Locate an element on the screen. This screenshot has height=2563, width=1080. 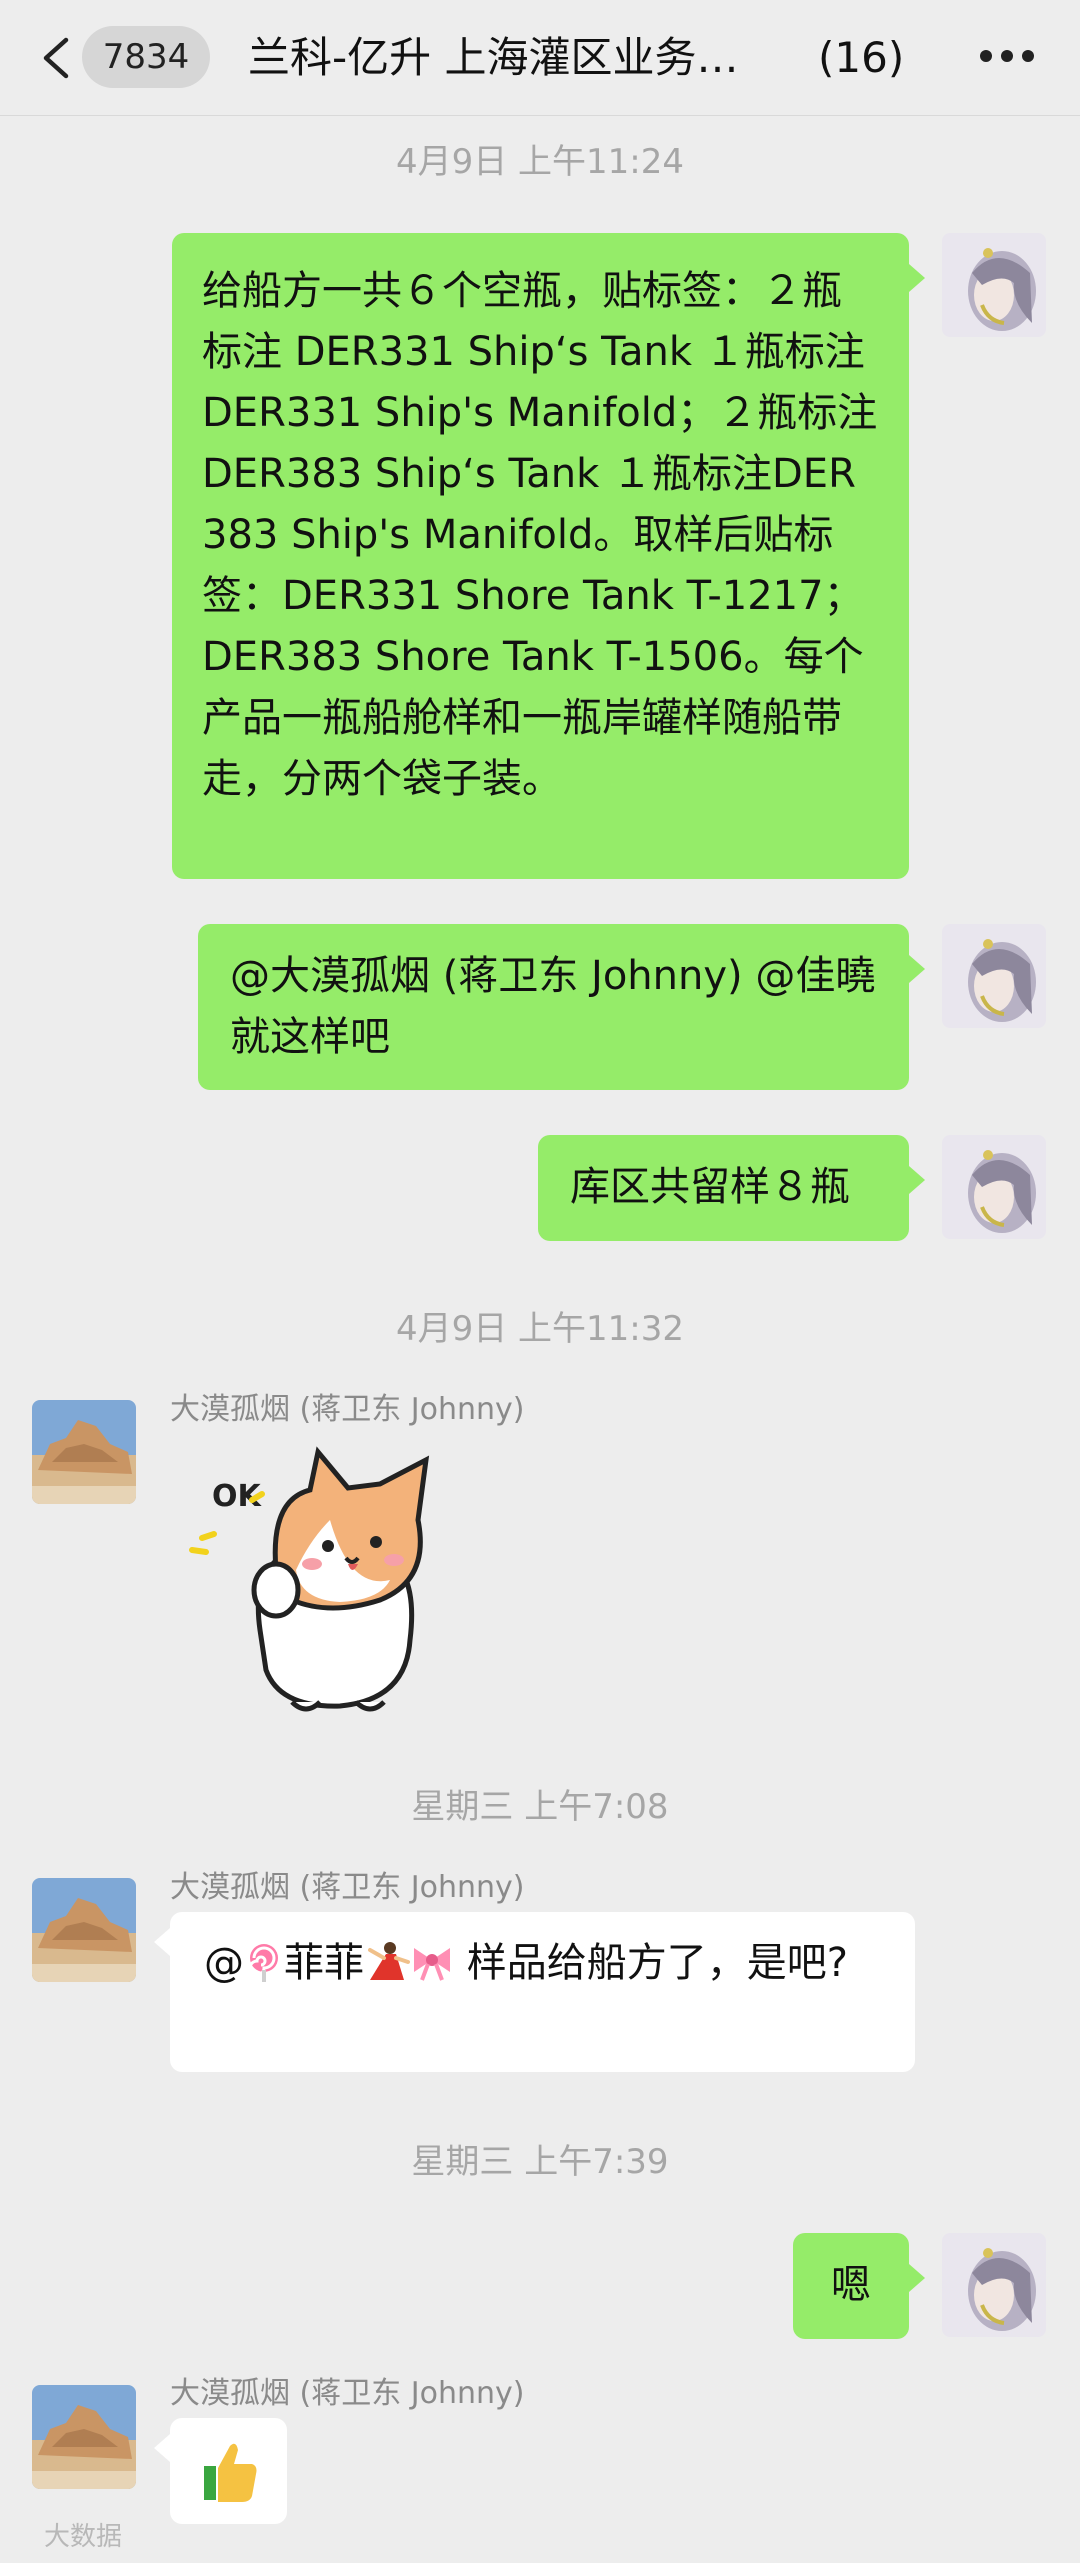
thumbs-up-emoji-icon is located at coordinates (230, 2472).